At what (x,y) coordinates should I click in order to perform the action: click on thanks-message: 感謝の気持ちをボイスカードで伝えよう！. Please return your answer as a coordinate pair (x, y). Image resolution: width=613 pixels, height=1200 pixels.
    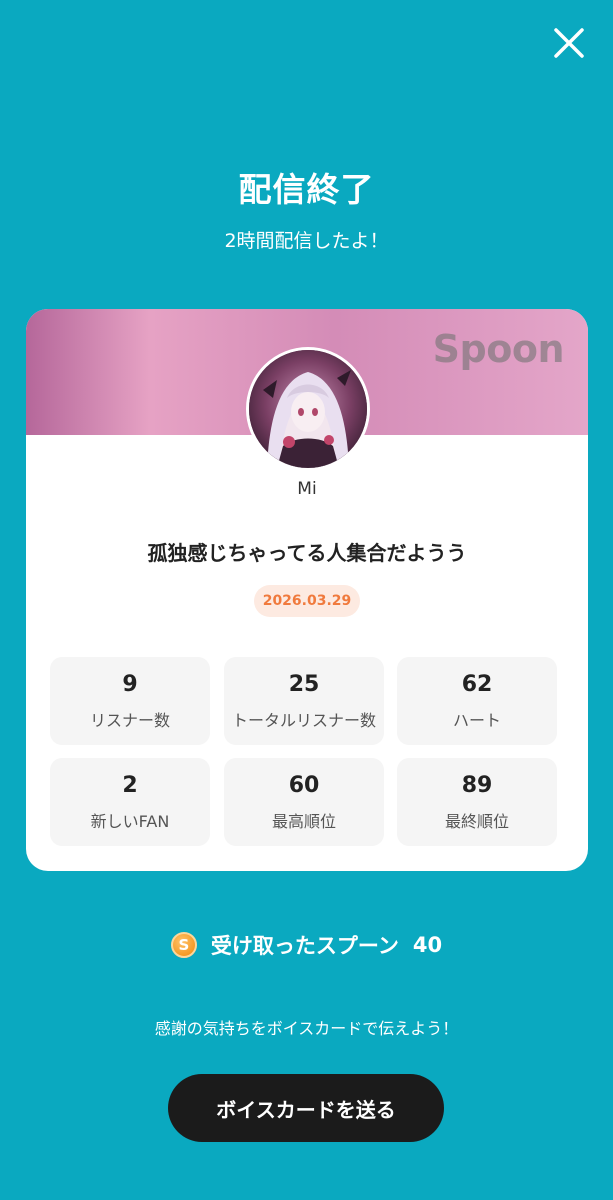
    Looking at the image, I should click on (306, 1028).